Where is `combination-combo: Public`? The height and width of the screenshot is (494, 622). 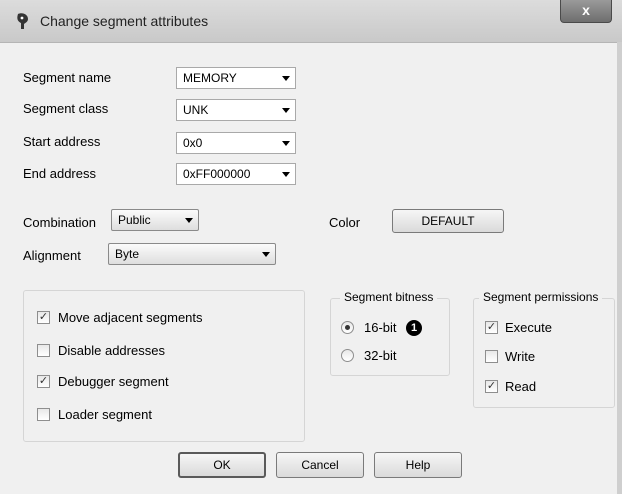
combination-combo: Public is located at coordinates (155, 220).